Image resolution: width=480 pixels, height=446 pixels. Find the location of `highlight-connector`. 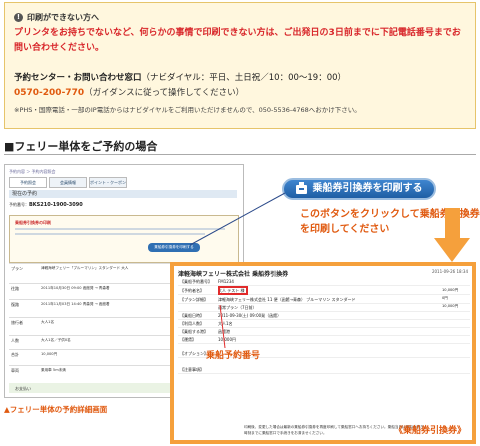

highlight-connector is located at coordinates (222, 326).